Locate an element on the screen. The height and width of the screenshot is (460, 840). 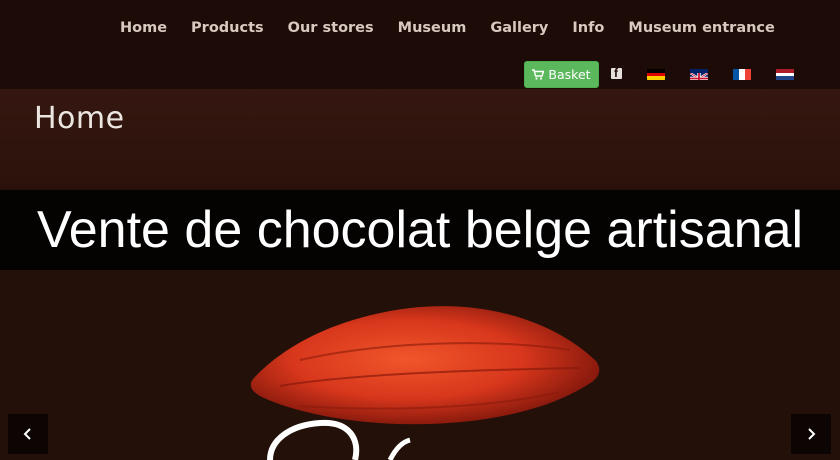
page-title: Home is located at coordinates (79, 118).